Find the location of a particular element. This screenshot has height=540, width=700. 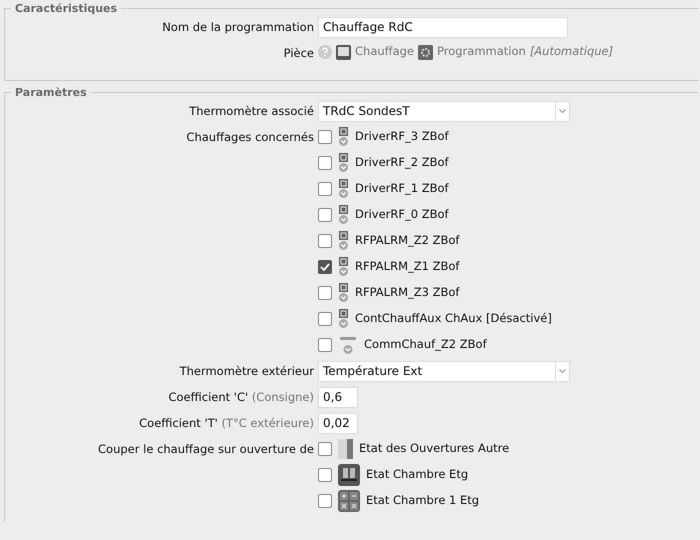

field-label: Couper le chauffage sur ouverture de is located at coordinates (206, 449).